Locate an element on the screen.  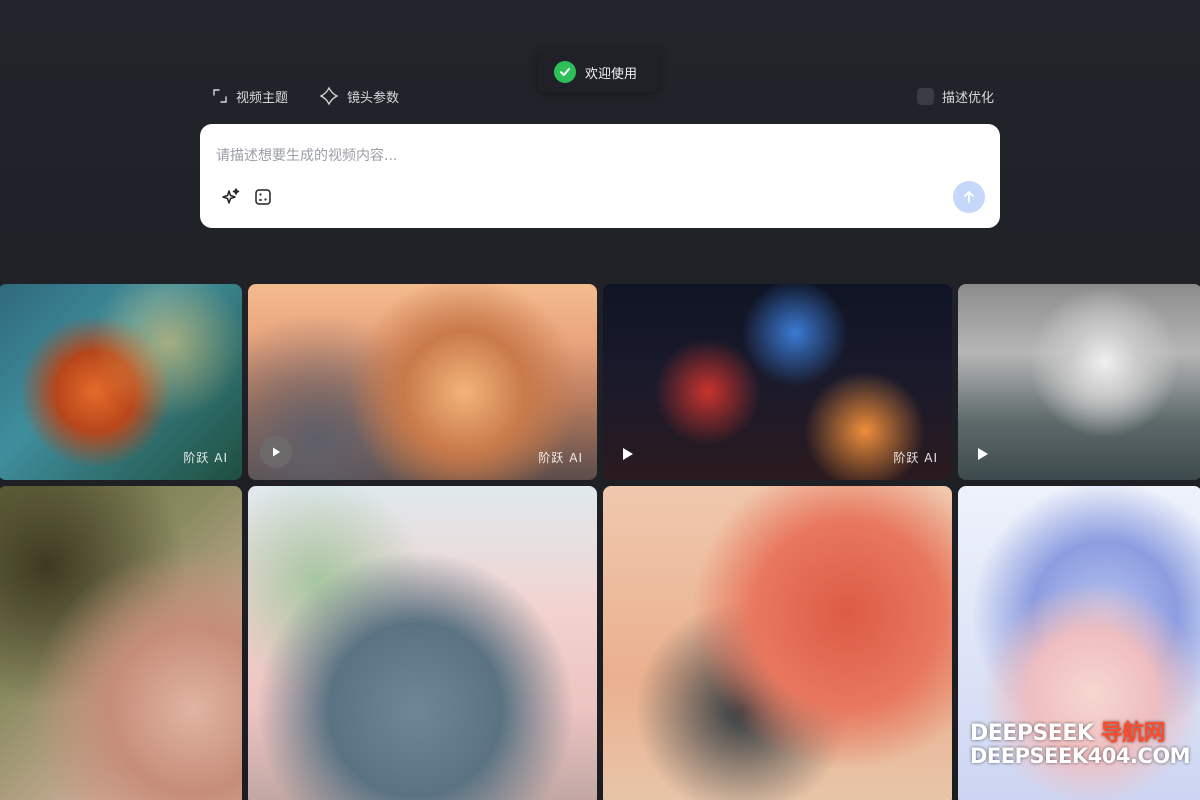
watermark: DEEPSEEK 导航网 DEEPSEEK404.COM is located at coordinates (1080, 745).